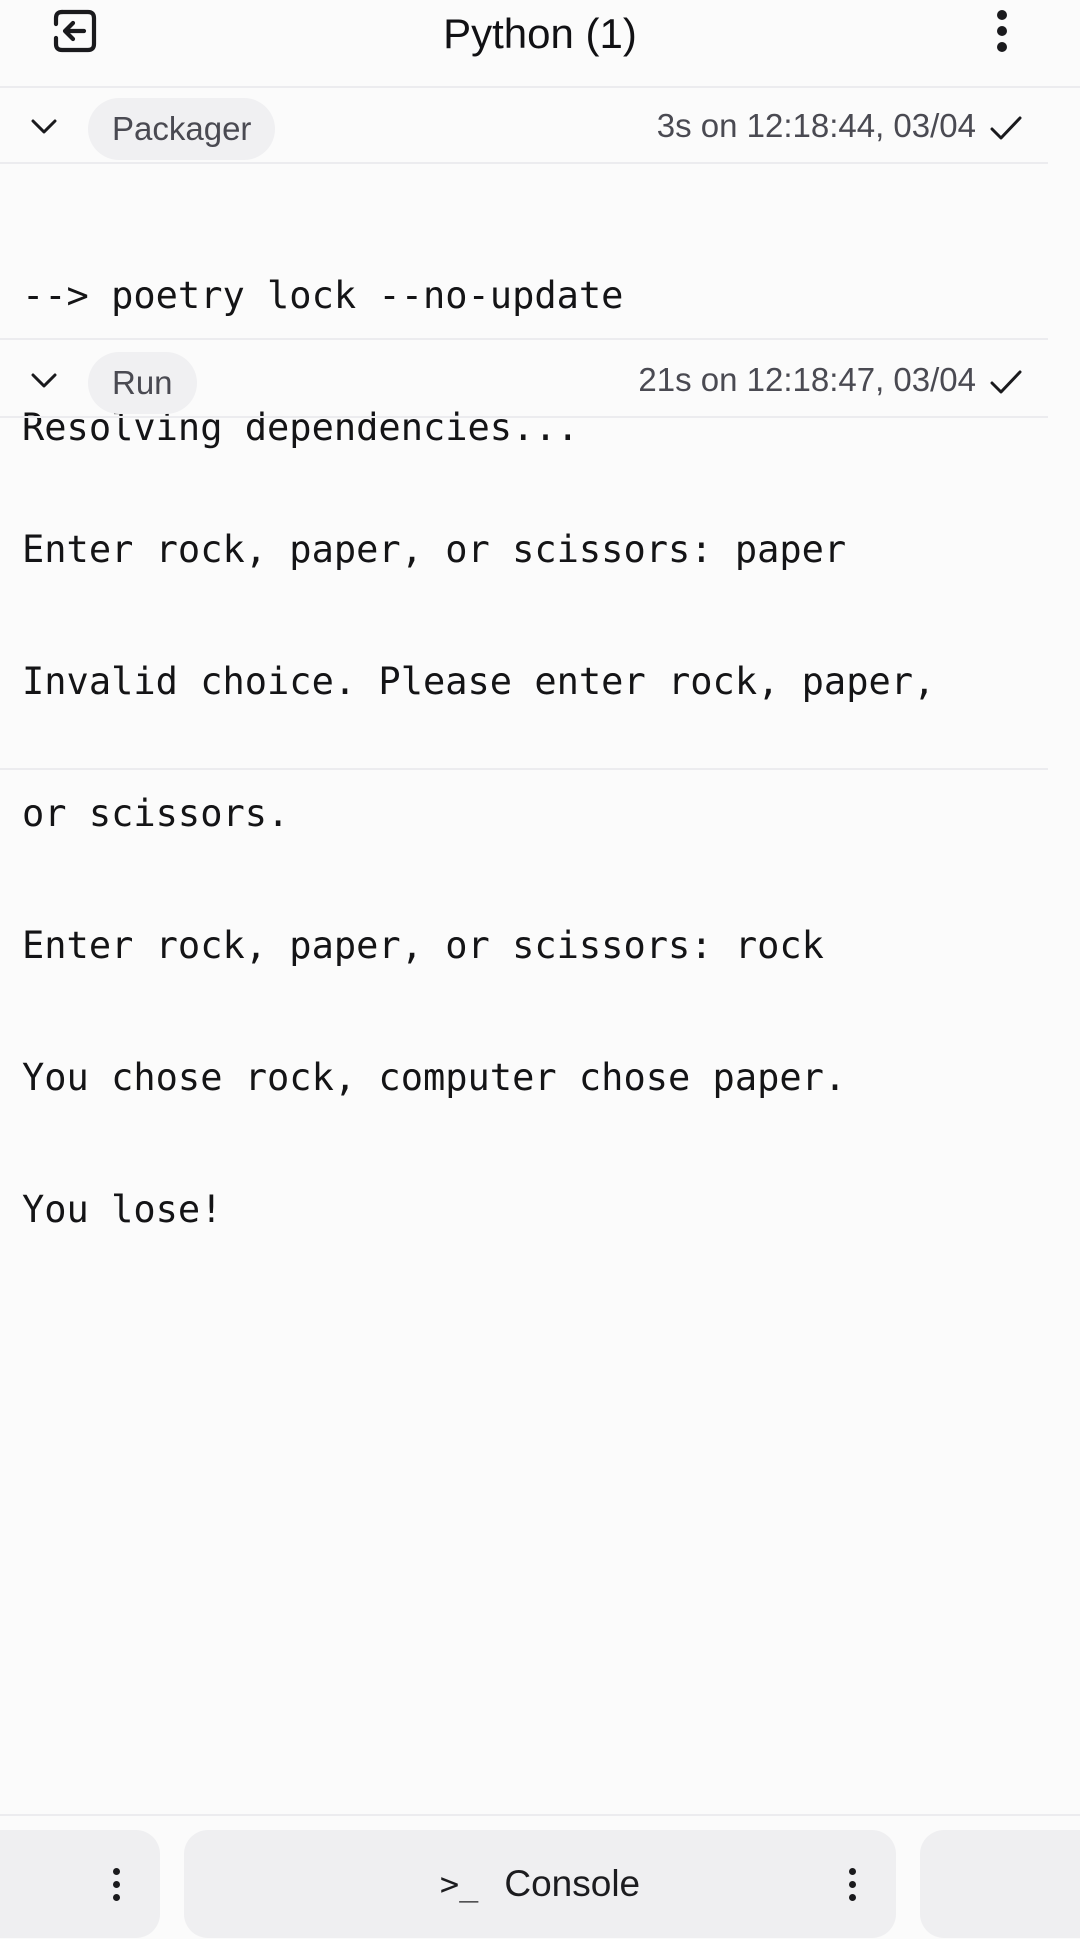  I want to click on section-timing: 3s on 12:18:44, 03/04, so click(816, 125).